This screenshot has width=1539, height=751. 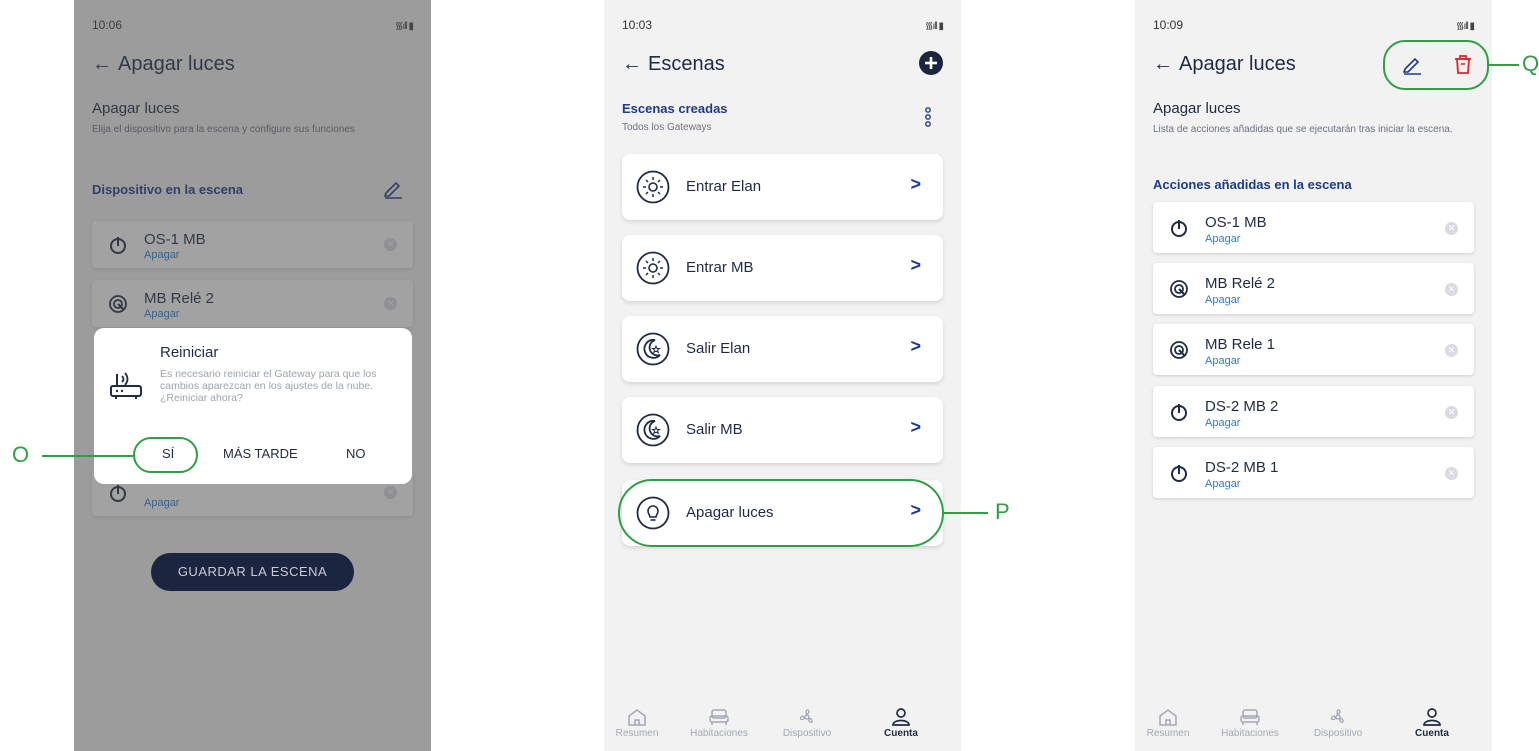 What do you see at coordinates (724, 186) in the screenshot?
I see `scene-name: Entrar Elan` at bounding box center [724, 186].